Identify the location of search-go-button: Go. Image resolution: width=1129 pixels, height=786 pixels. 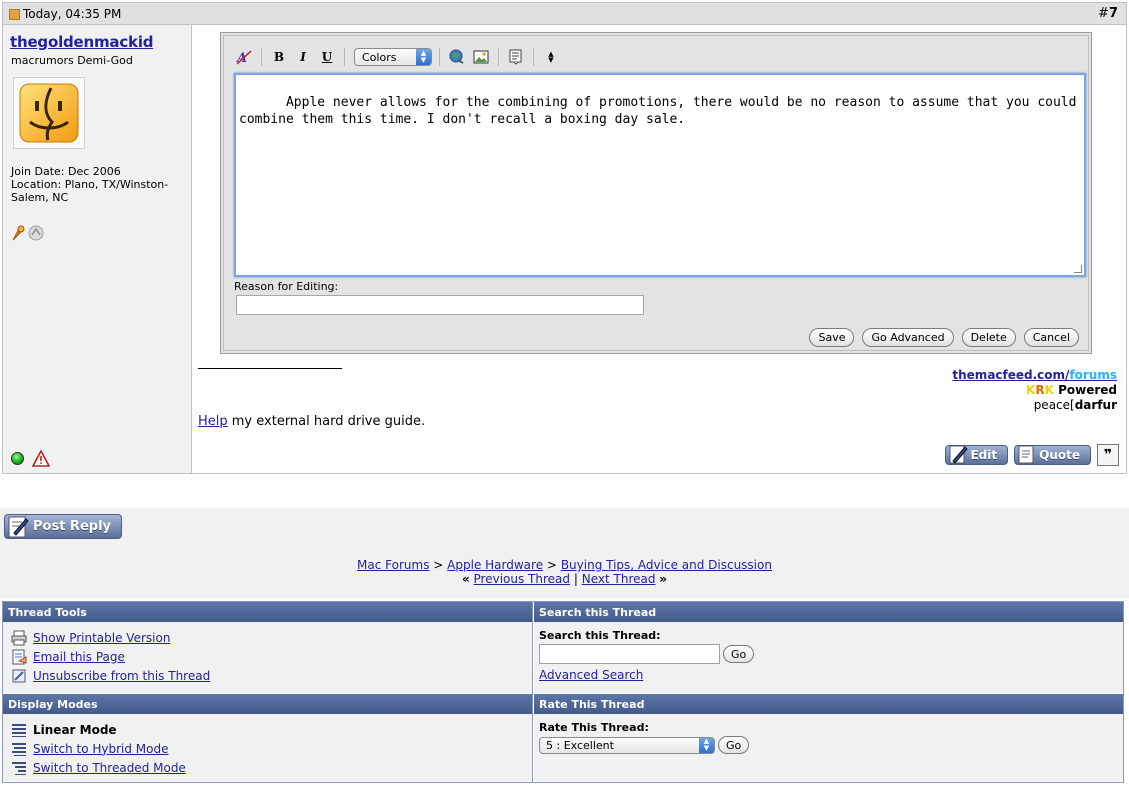
(739, 654).